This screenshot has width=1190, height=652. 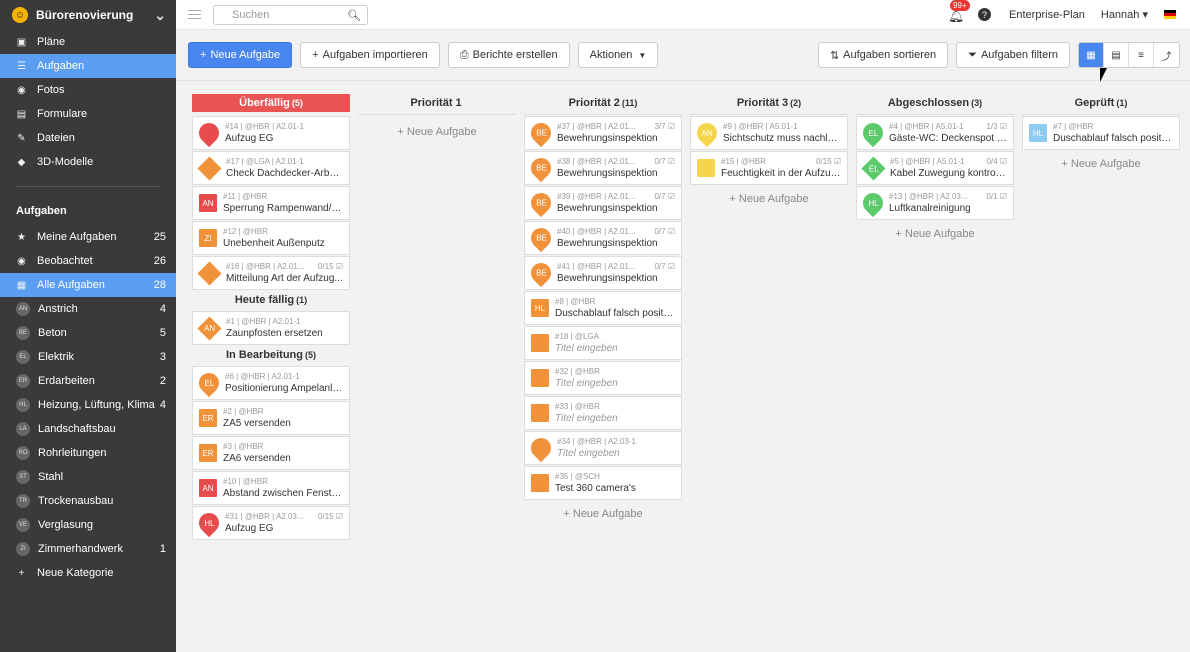 What do you see at coordinates (959, 11) in the screenshot?
I see `notifications-bell-icon: 🔔︎ 99+` at bounding box center [959, 11].